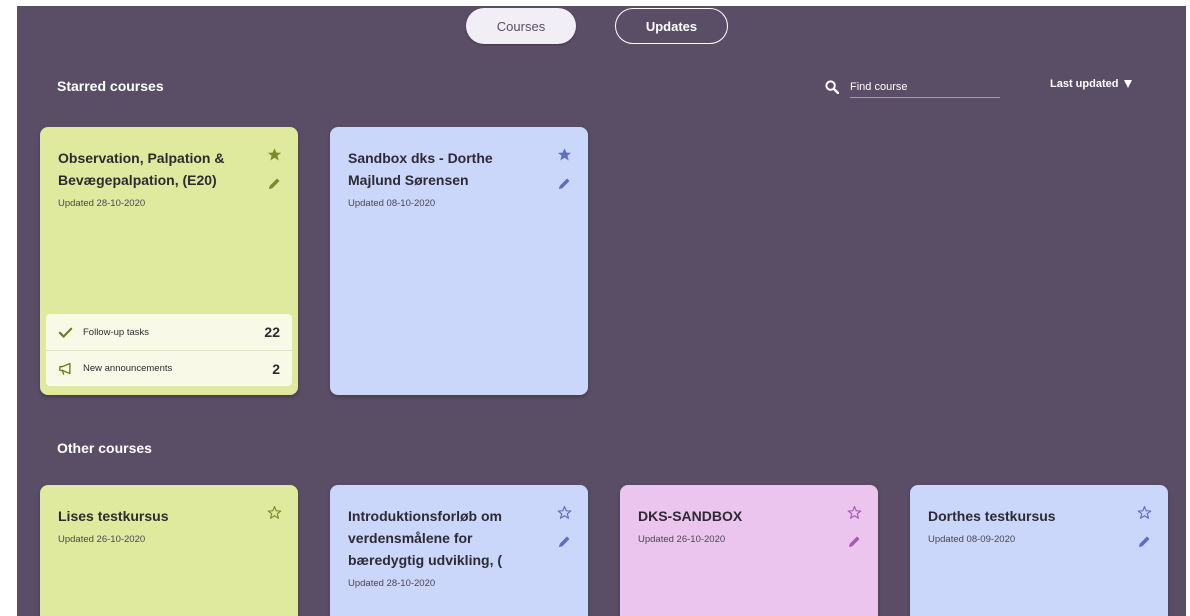  I want to click on view-tabs: Courses Updates, so click(601, 26).